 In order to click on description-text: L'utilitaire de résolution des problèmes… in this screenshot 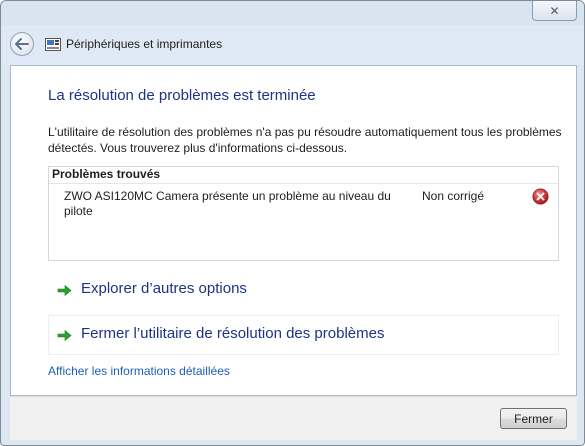, I will do `click(305, 140)`.